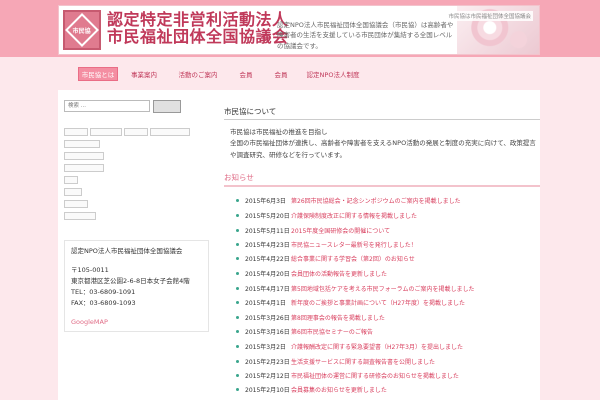 The height and width of the screenshot is (400, 600). I want to click on news-date: 2015年4月17日, so click(267, 289).